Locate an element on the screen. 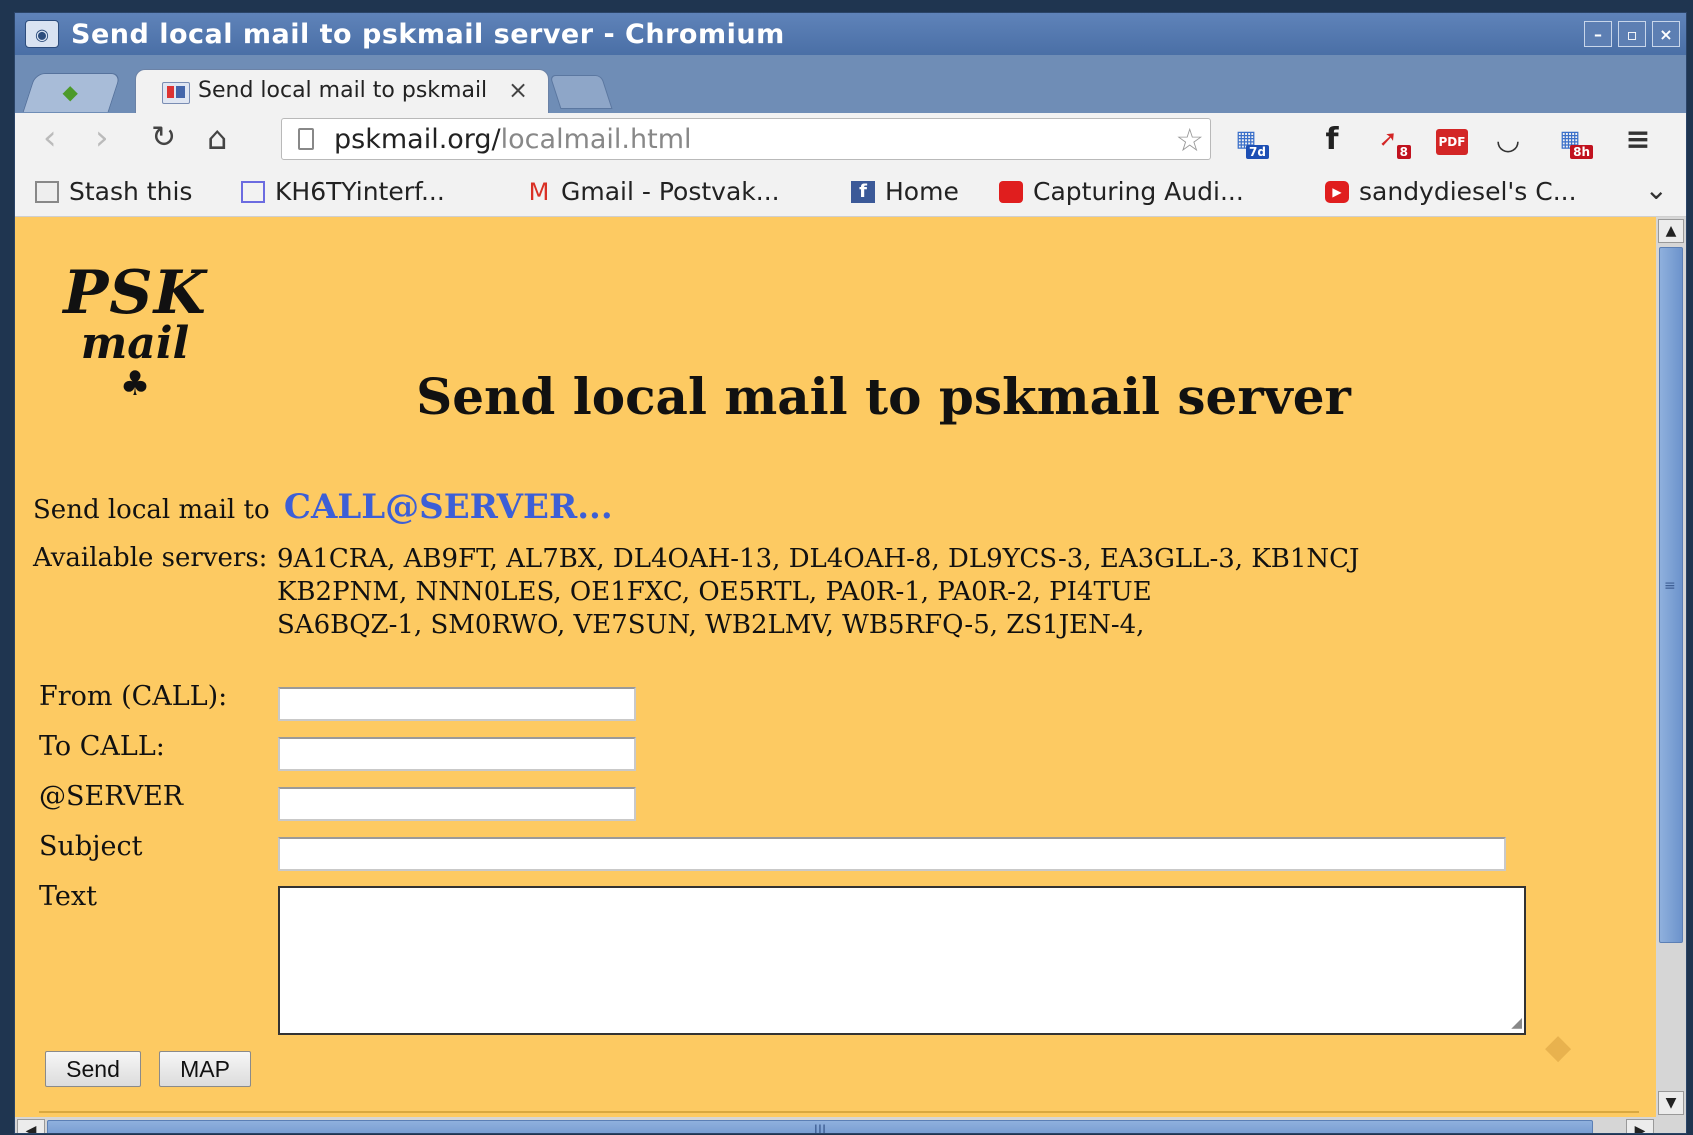 The height and width of the screenshot is (1135, 1693). page-info-icon is located at coordinates (306, 139).